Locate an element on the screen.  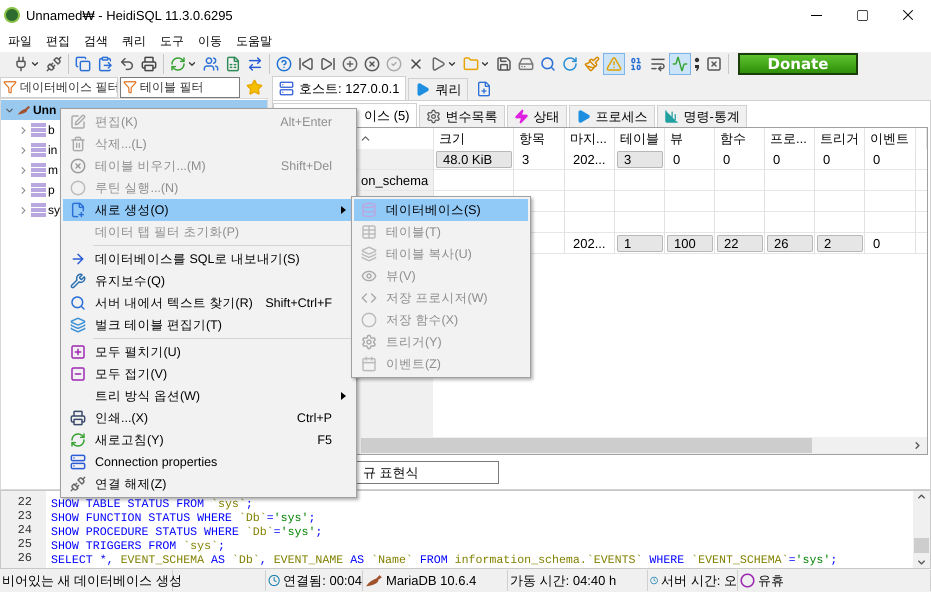
line-number: 26 is located at coordinates (24, 558).